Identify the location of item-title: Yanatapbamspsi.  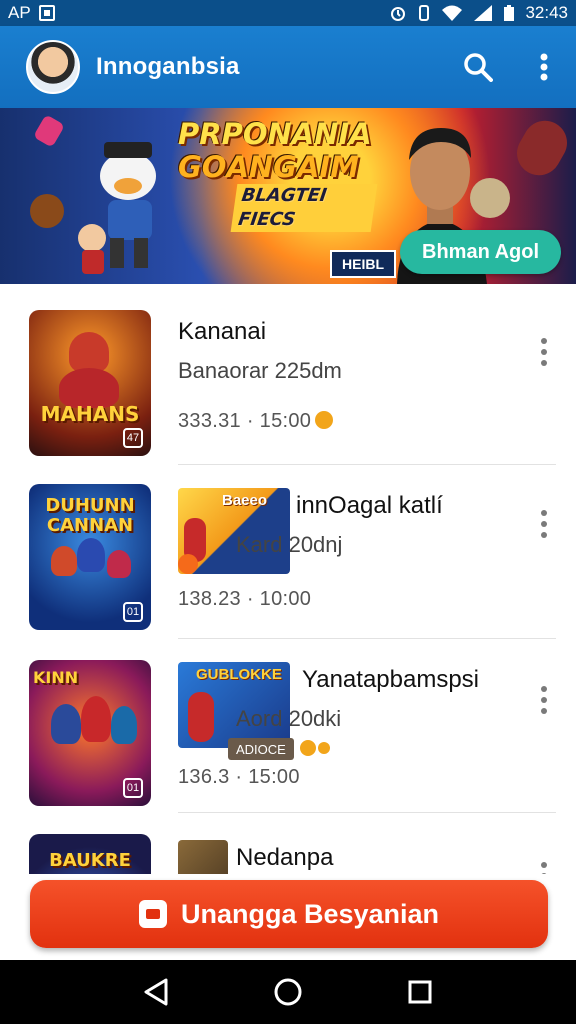
(390, 679).